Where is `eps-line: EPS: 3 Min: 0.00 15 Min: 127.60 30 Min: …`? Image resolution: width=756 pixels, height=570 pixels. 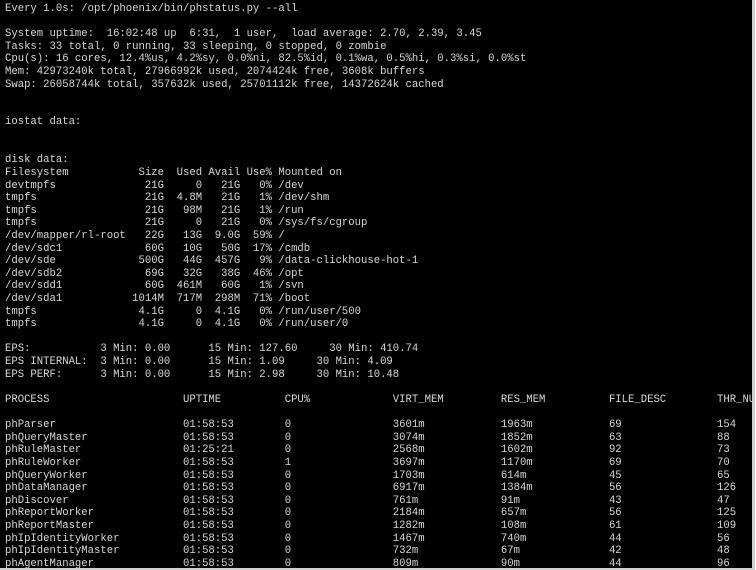
eps-line: EPS: 3 Min: 0.00 15 Min: 127.60 30 Min: … is located at coordinates (212, 349).